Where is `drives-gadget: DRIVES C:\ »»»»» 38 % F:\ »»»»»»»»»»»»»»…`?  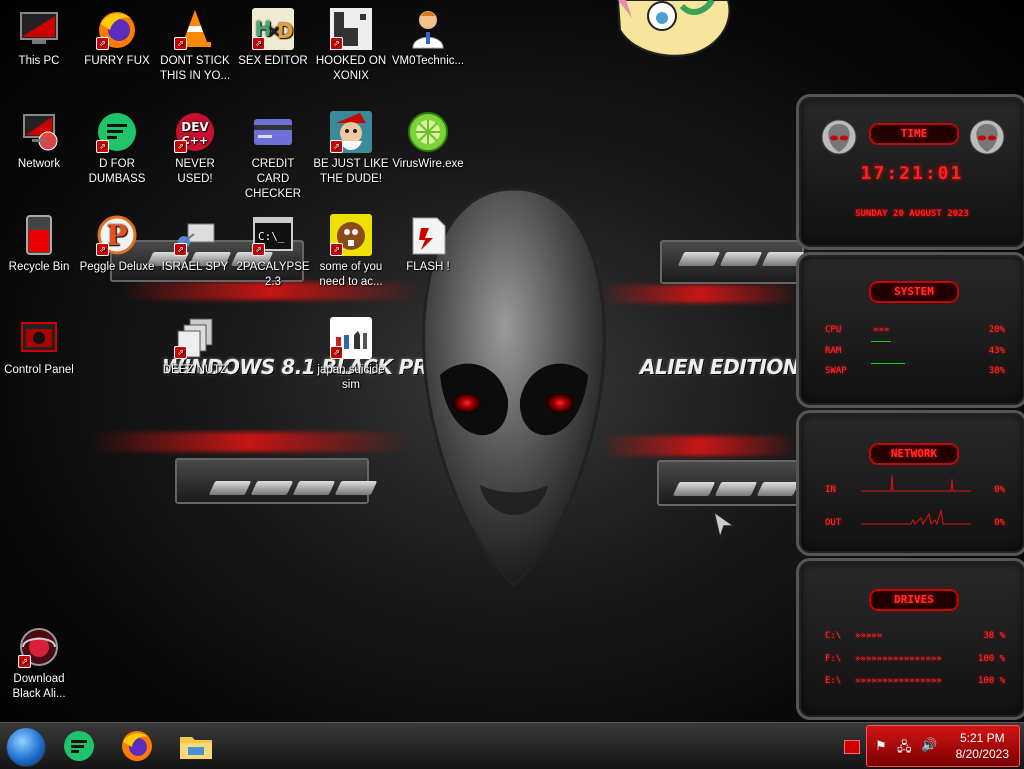
drives-gadget: DRIVES C:\ »»»»» 38 % F:\ »»»»»»»»»»»»»»… is located at coordinates (910, 639).